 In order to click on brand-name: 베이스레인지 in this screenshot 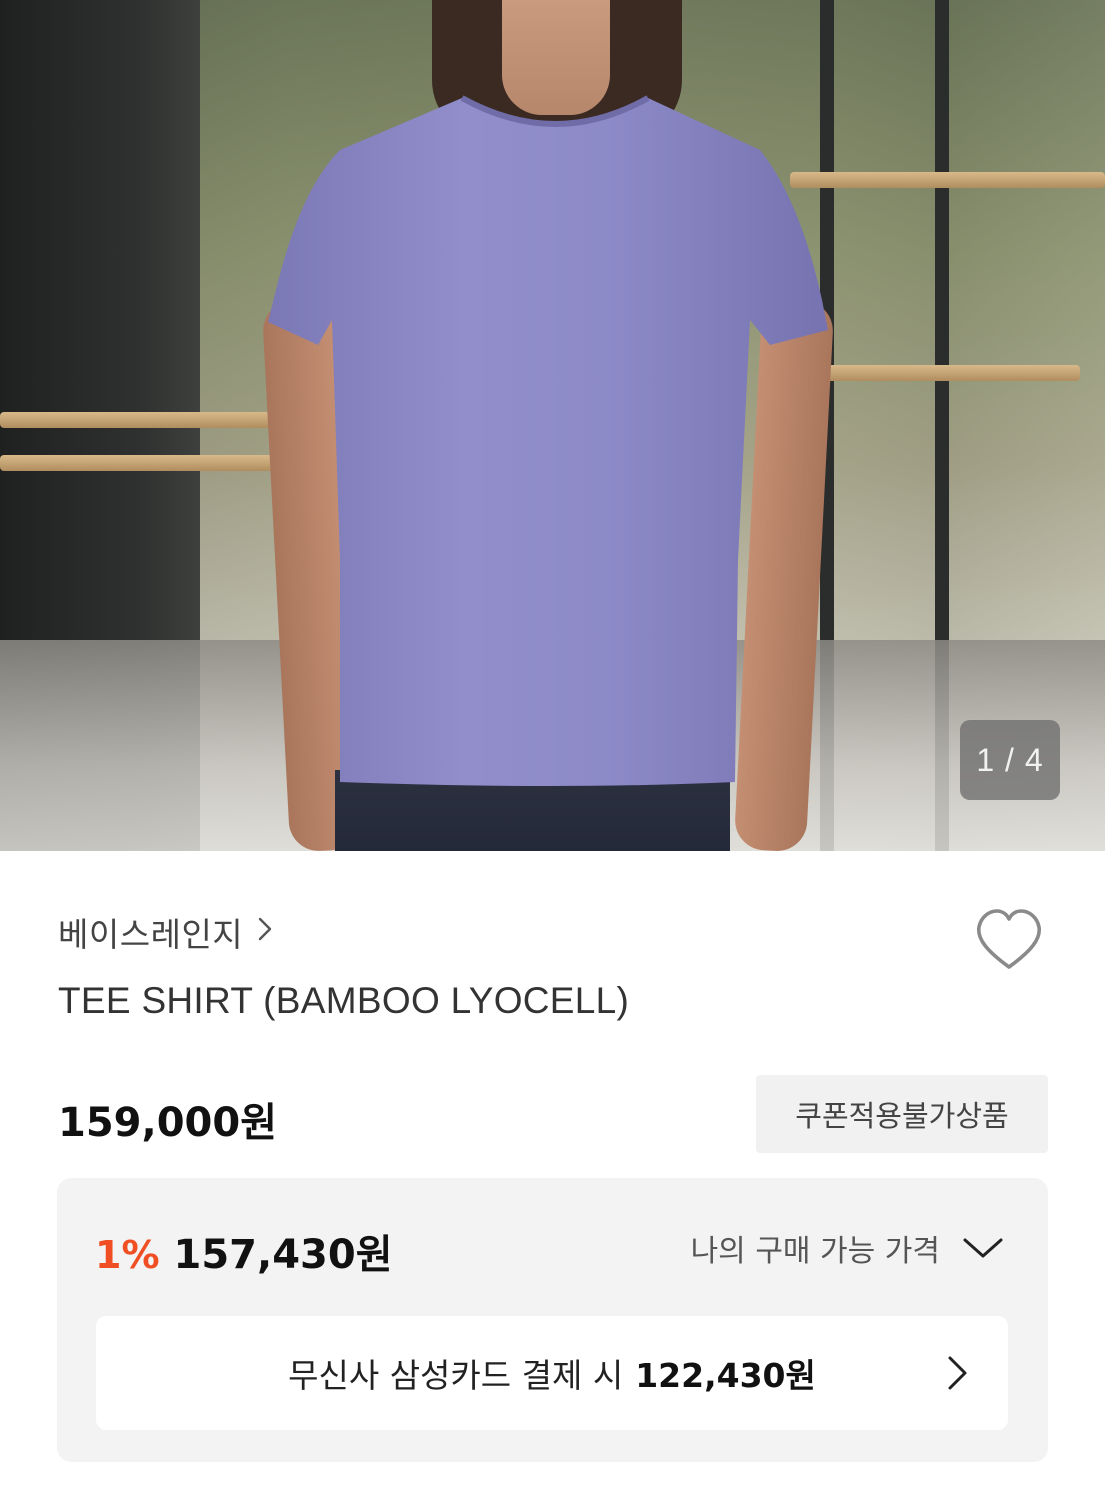, I will do `click(151, 934)`.